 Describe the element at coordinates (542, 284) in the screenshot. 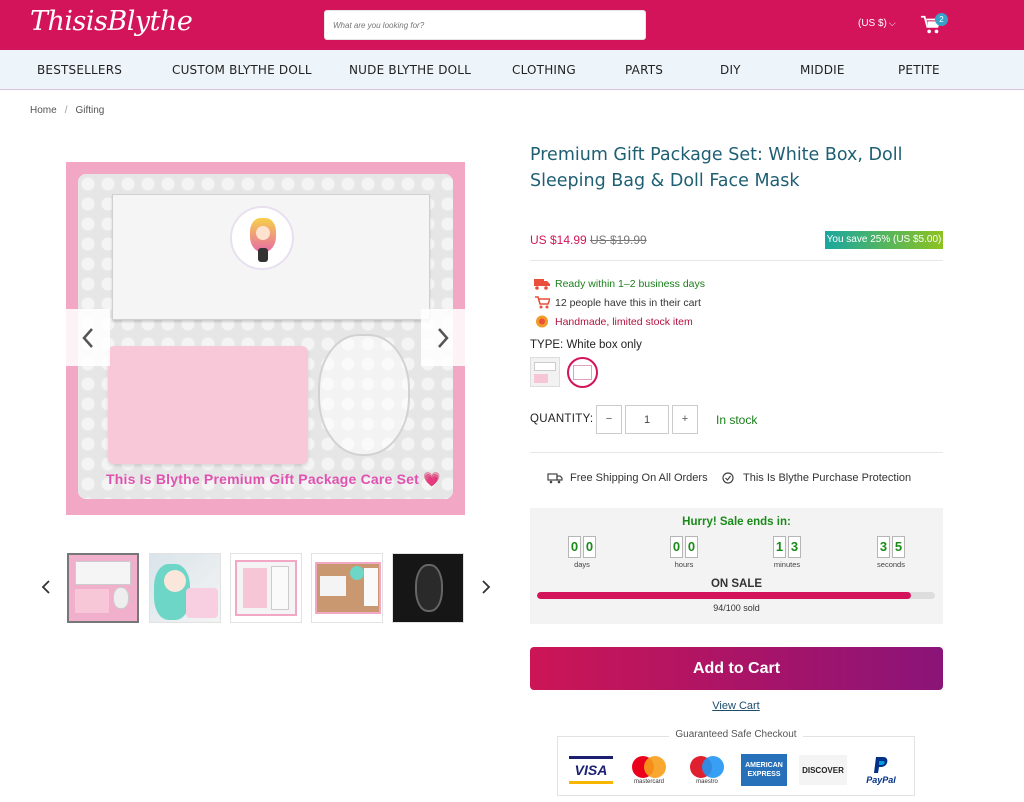

I see `truck-icon` at that location.